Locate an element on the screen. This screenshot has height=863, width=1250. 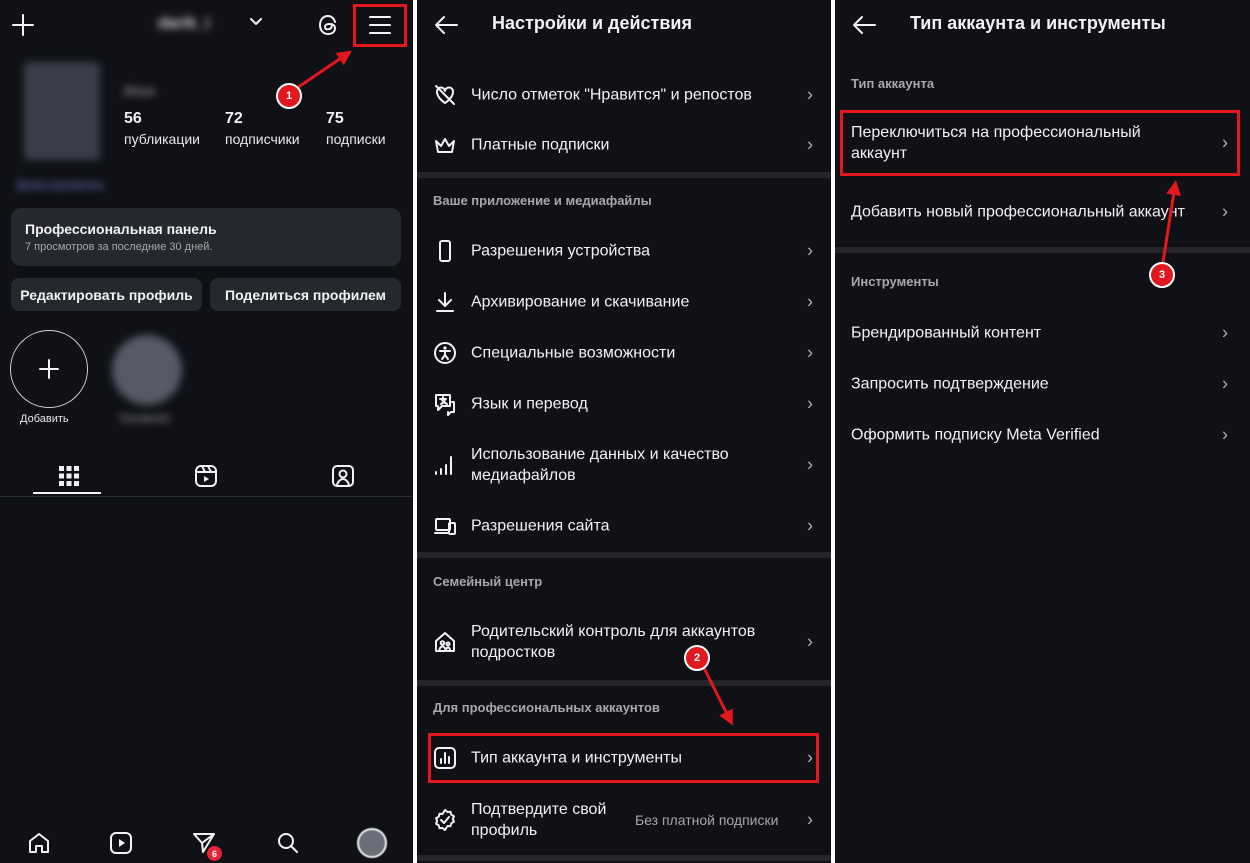
branded-content-item: Брендированный контент › is located at coordinates (1042, 332).